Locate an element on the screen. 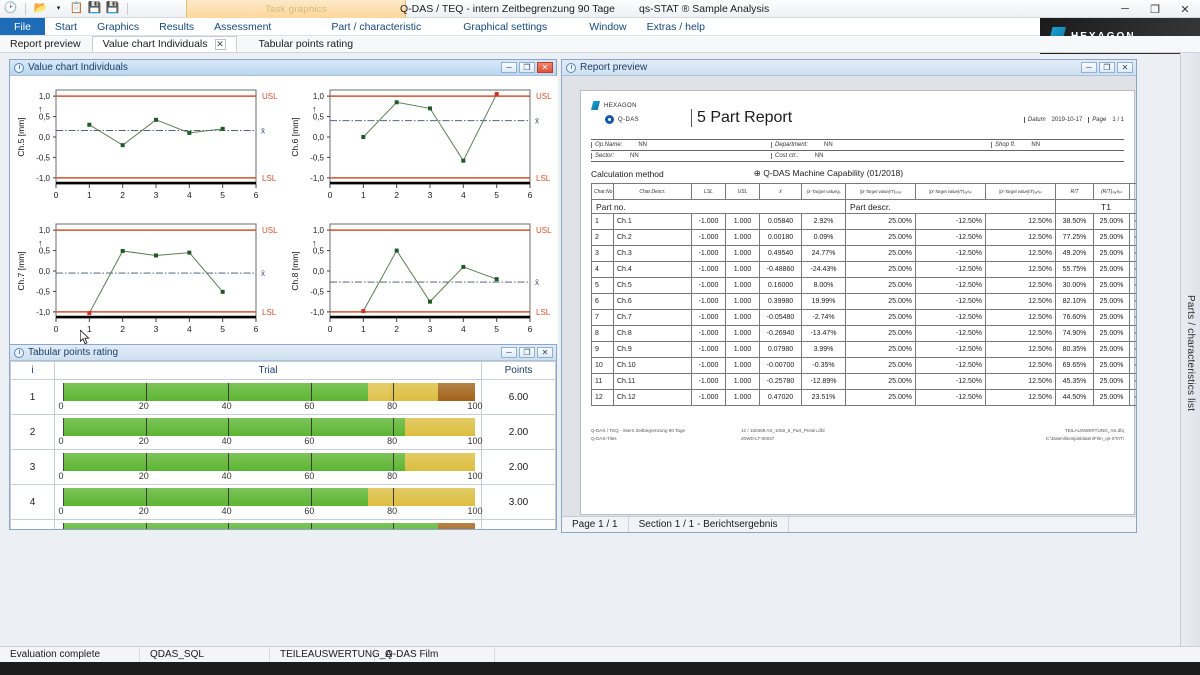 The width and height of the screenshot is (1200, 675). value-chart-maximize-button: ❐ is located at coordinates (527, 67).